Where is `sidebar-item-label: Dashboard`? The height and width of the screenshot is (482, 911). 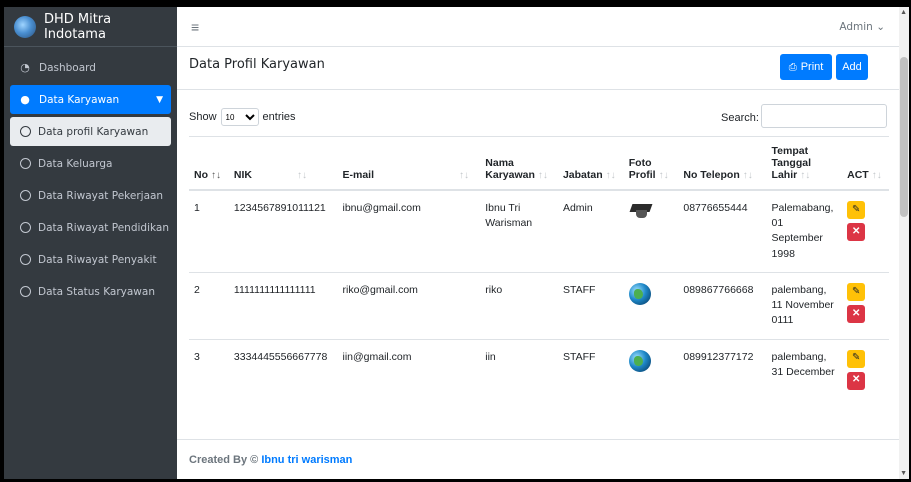
sidebar-item-label: Dashboard is located at coordinates (67, 67).